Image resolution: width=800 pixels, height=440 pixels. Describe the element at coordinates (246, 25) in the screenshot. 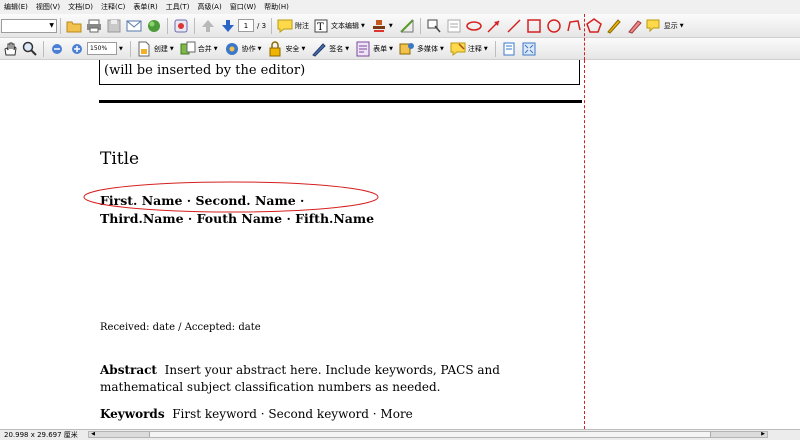

I see `page-number-input: 1` at that location.